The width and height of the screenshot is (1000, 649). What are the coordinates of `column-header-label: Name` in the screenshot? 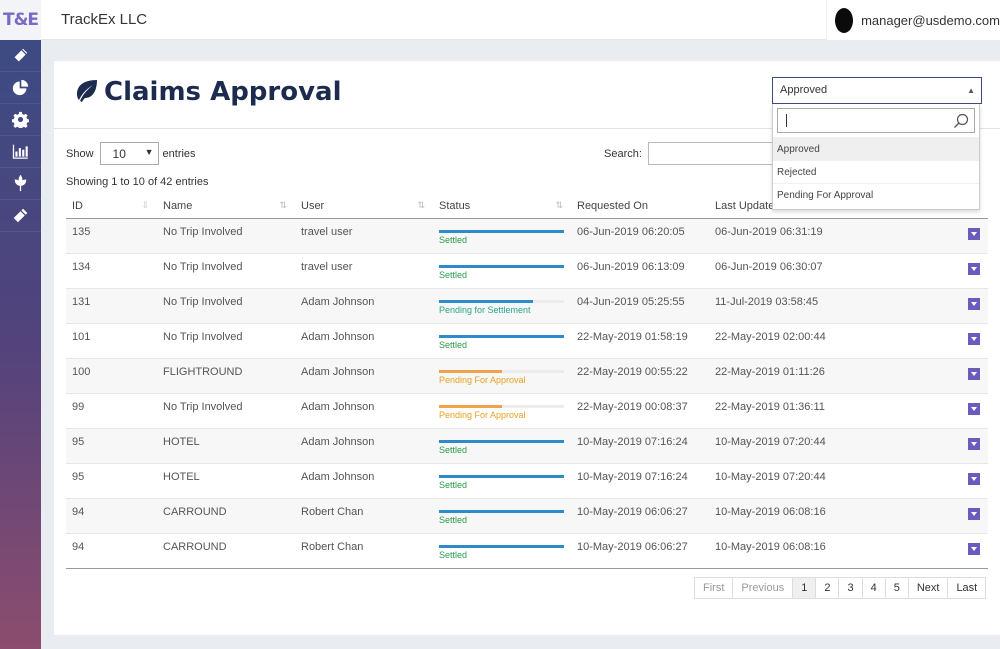 It's located at (178, 205).